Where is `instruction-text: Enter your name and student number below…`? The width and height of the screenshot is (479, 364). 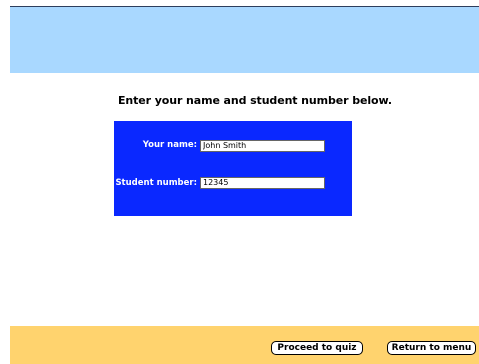 instruction-text: Enter your name and student number below… is located at coordinates (255, 100).